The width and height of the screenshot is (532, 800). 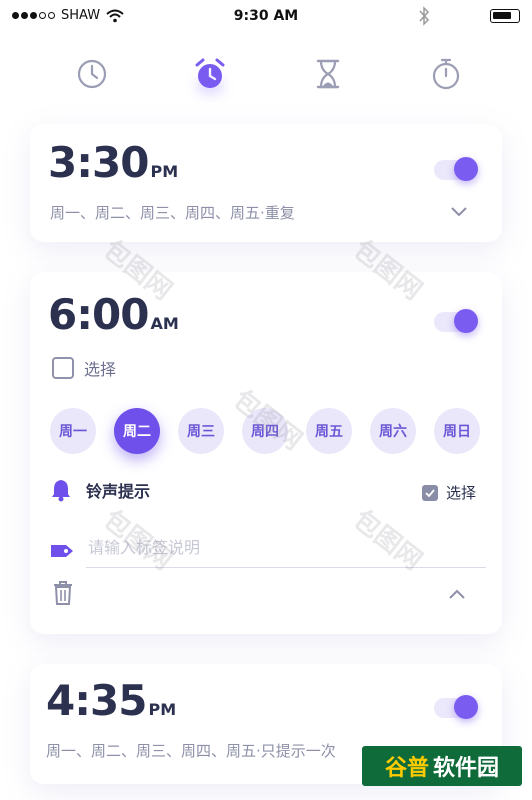 I want to click on alarm-time: 3:30 PM, so click(x=113, y=162).